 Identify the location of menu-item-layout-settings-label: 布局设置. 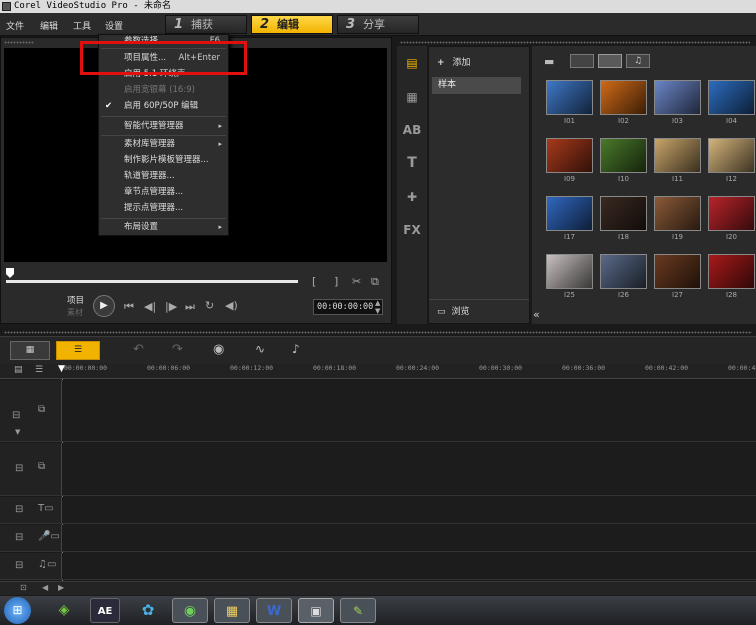
(141, 227).